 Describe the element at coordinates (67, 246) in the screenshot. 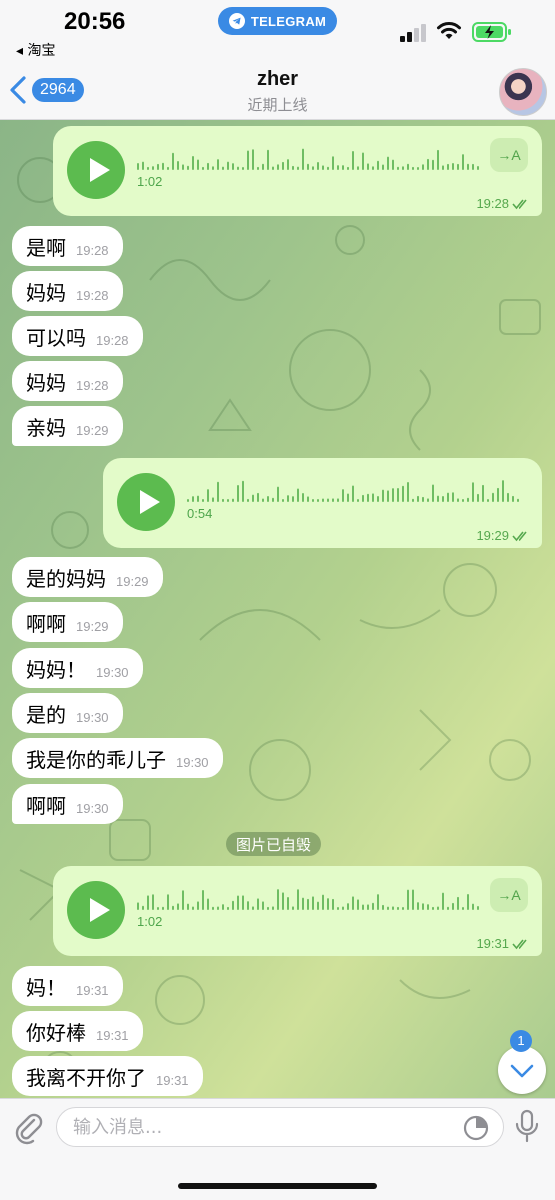

I see `incoming-message: 是啊 19:28` at that location.